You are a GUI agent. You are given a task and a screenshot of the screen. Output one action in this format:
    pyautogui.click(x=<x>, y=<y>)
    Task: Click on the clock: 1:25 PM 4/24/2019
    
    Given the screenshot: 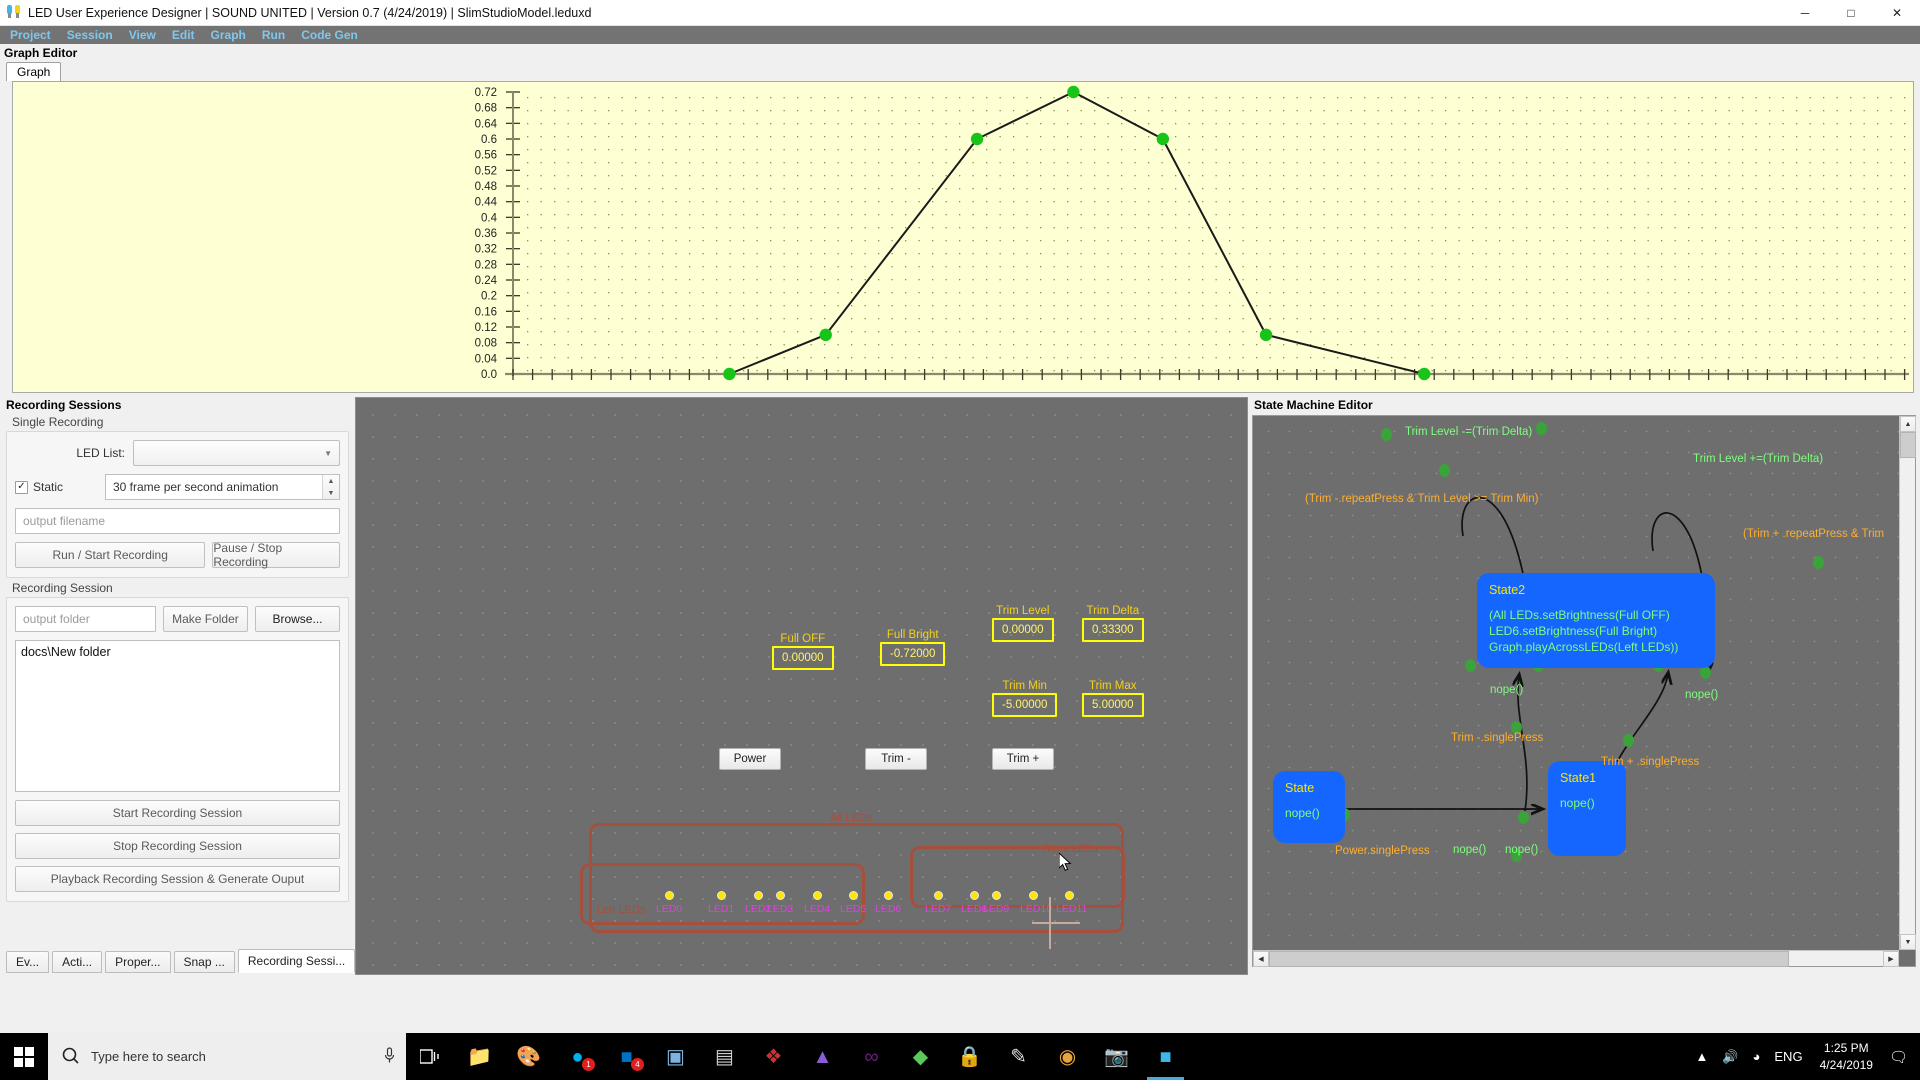 What is the action you would take?
    pyautogui.click(x=1846, y=1056)
    